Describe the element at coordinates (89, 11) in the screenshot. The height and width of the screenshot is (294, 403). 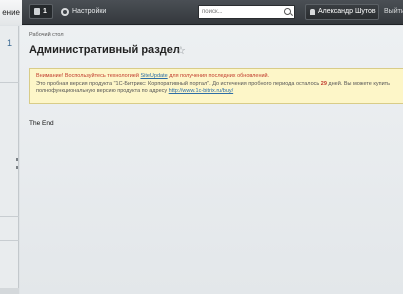
I see `settings-label: Настройки` at that location.